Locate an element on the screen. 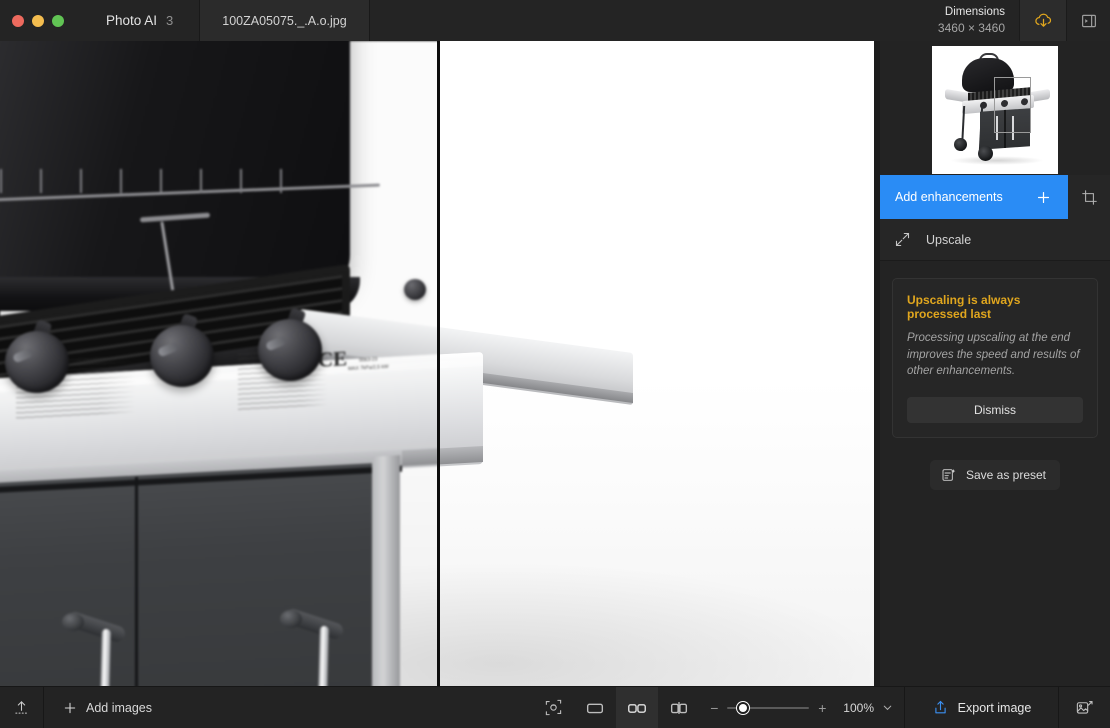 This screenshot has height=728, width=1110. focus-view-button is located at coordinates (553, 707).